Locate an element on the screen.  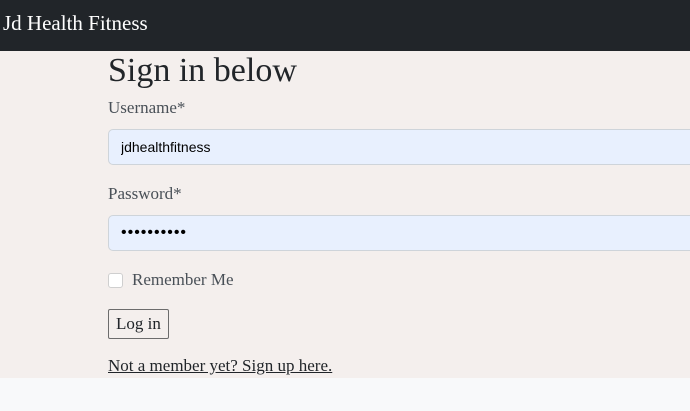
remember-me-label: Remember Me is located at coordinates (183, 280).